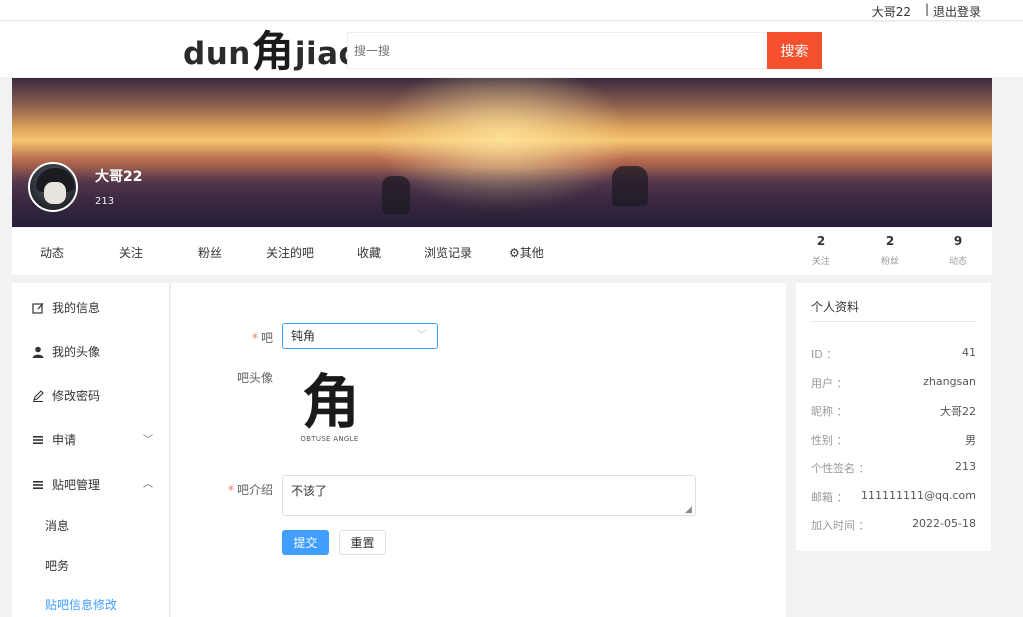 This screenshot has height=617, width=1023. Describe the element at coordinates (250, 490) in the screenshot. I see `bar-intro-label: * 吧介绍` at that location.